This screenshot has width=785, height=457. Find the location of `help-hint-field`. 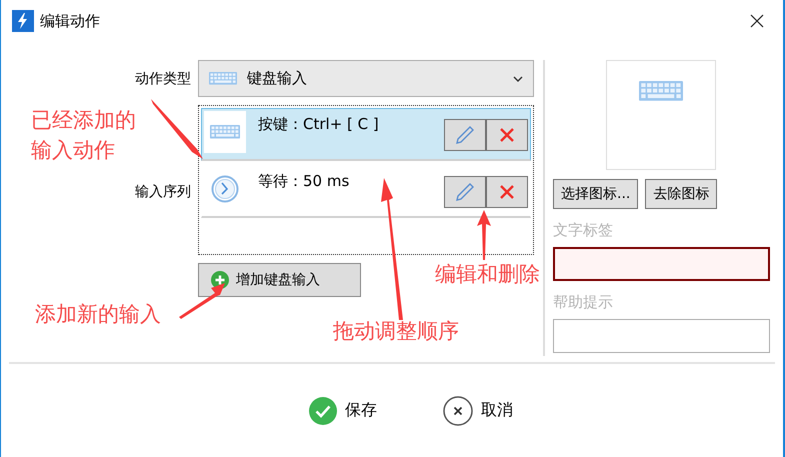

help-hint-field is located at coordinates (661, 336).